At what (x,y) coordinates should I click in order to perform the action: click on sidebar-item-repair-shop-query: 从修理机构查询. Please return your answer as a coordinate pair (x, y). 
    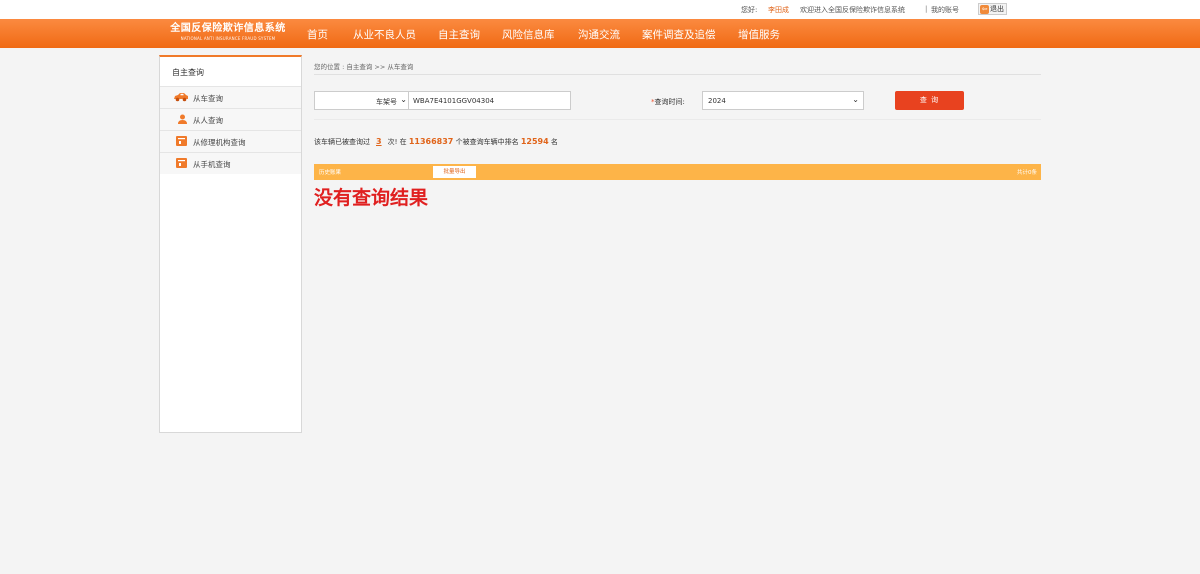
    Looking at the image, I should click on (230, 141).